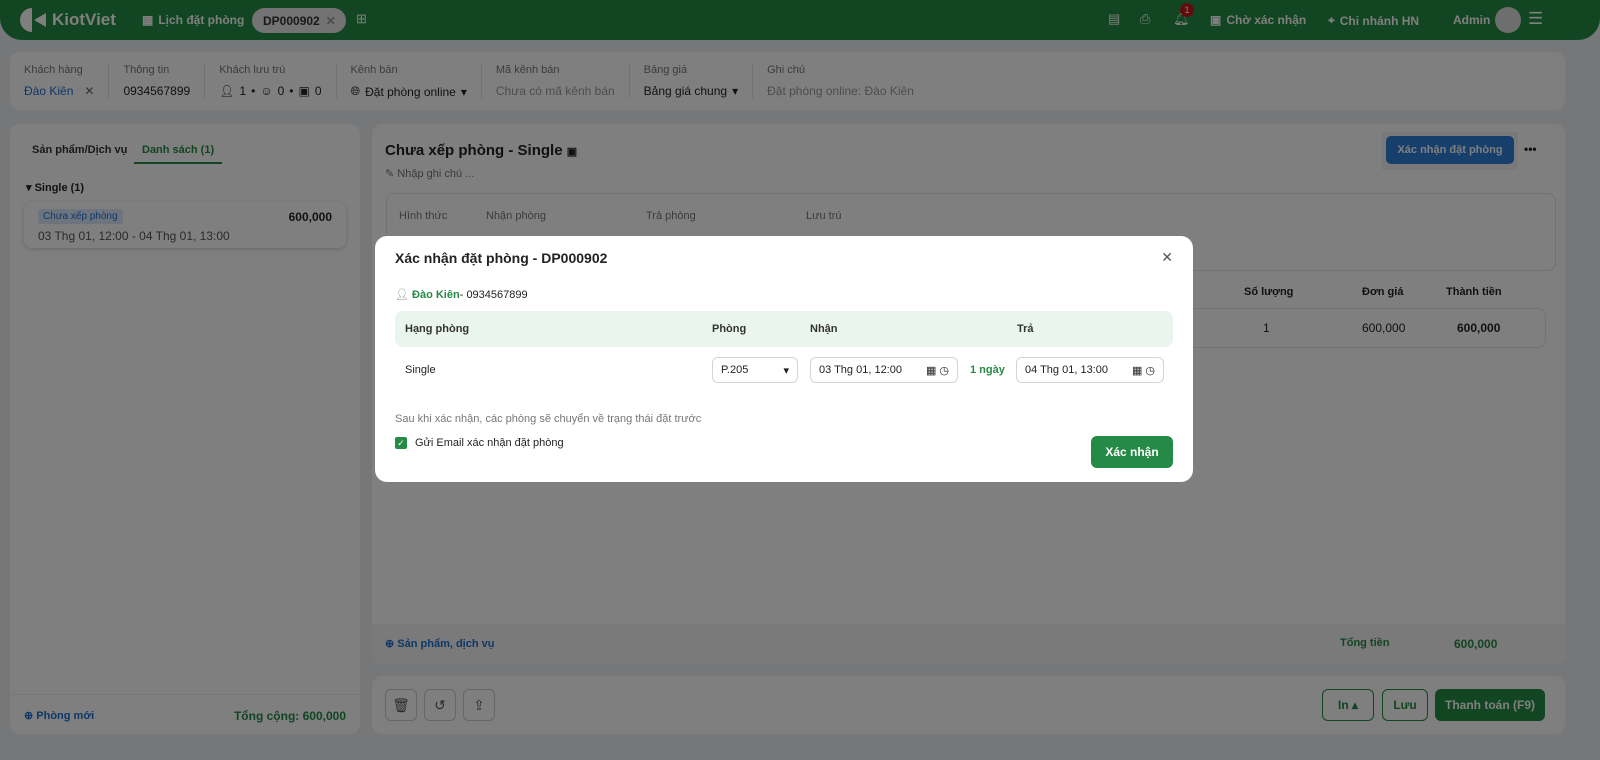 The width and height of the screenshot is (1600, 760). I want to click on room-select: P.205 ▾, so click(755, 370).